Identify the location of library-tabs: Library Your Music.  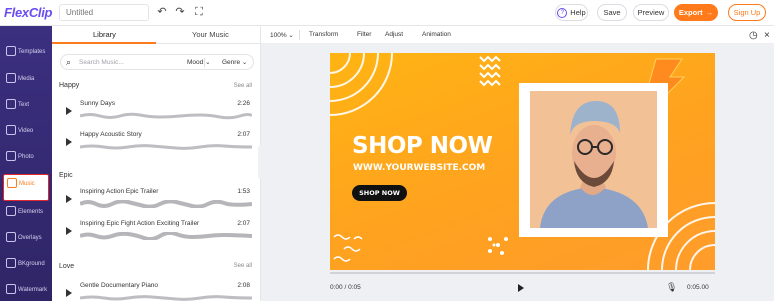
(156, 35).